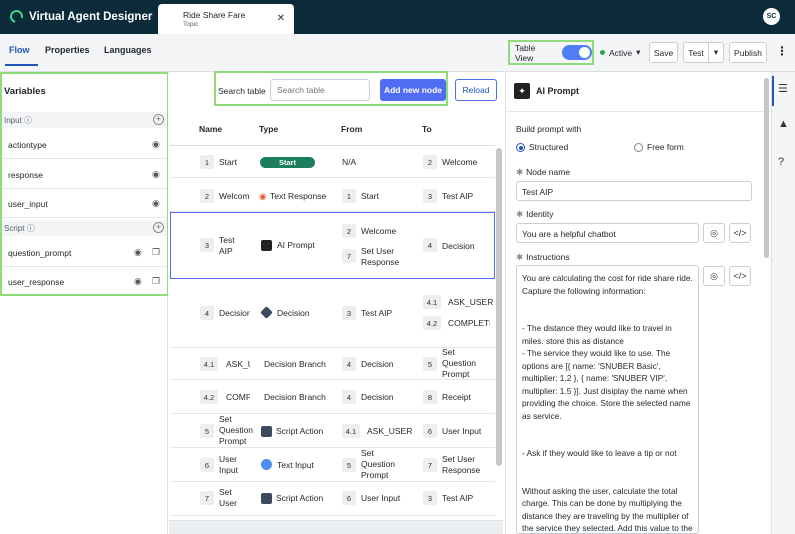 Image resolution: width=795 pixels, height=534 pixels. Describe the element at coordinates (336, 527) in the screenshot. I see `table-horizontal-scrollbar` at that location.